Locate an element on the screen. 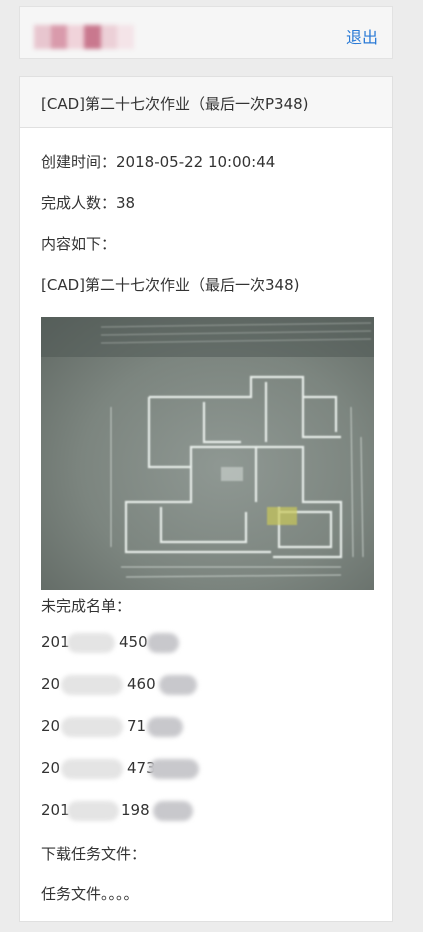 This screenshot has height=932, width=423. student-id-mid: 198 is located at coordinates (135, 810).